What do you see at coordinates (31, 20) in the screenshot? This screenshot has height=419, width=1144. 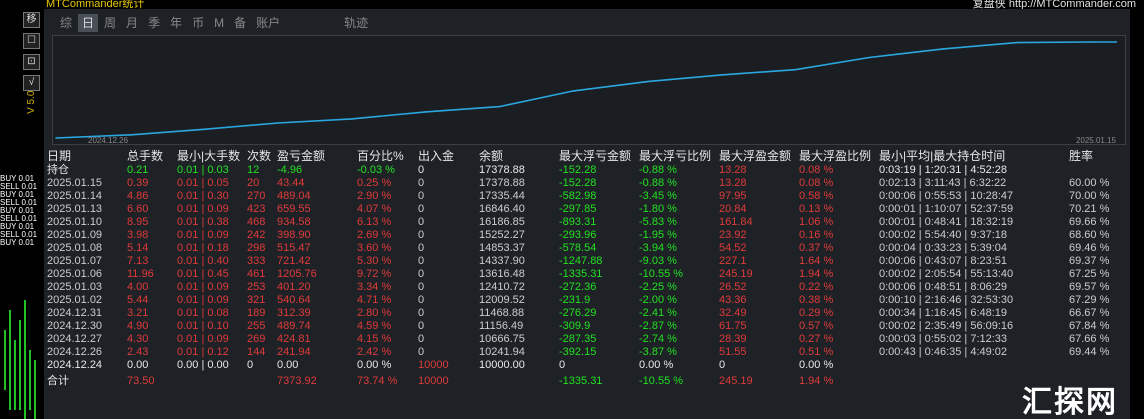 I see `move-button: 移` at bounding box center [31, 20].